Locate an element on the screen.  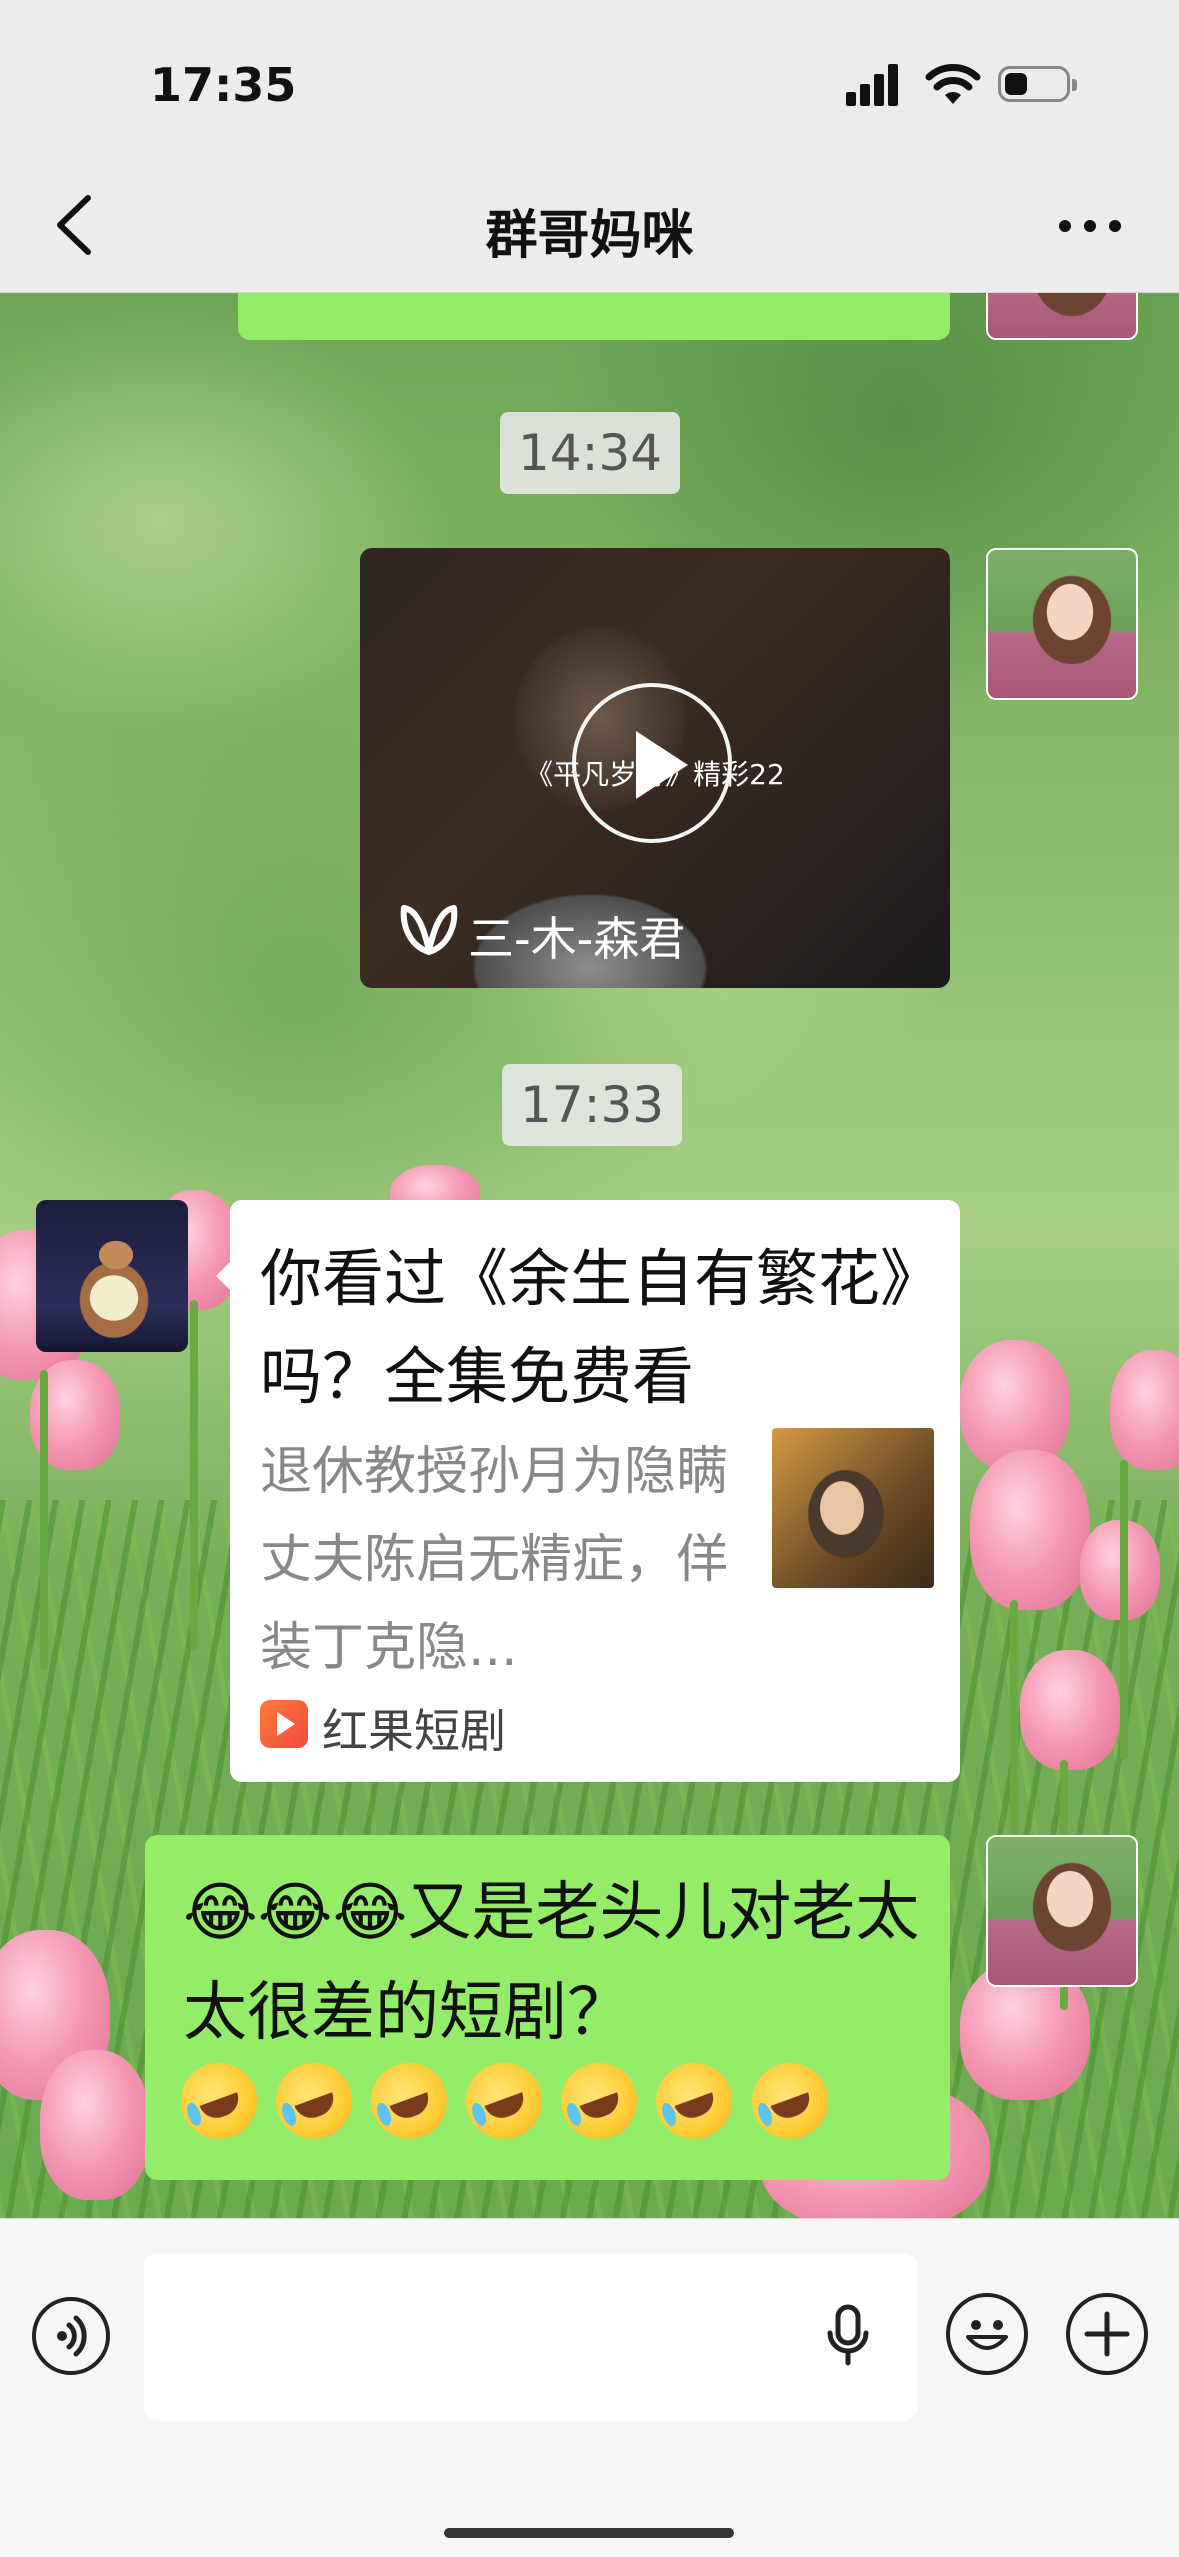
navigation-header: 17:35 群哥妈咪 is located at coordinates (589, 146).